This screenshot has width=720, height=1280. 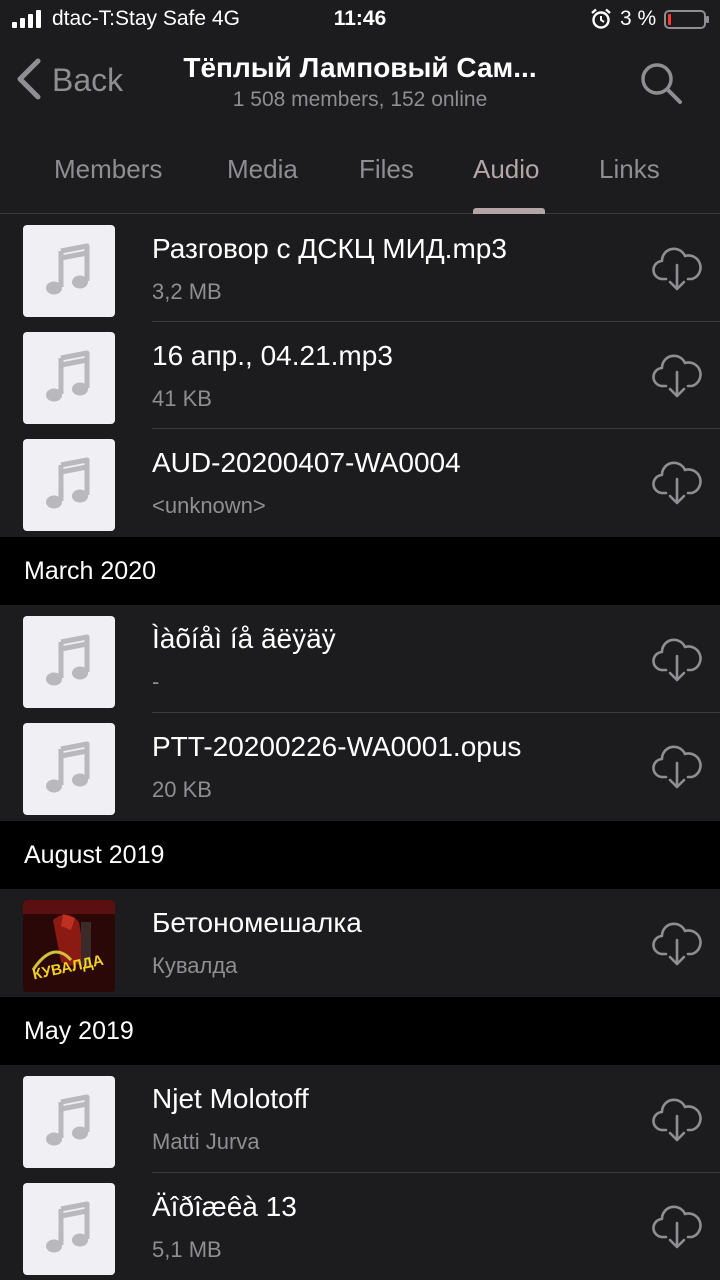 What do you see at coordinates (638, 18) in the screenshot?
I see `battery-percent: 3 %` at bounding box center [638, 18].